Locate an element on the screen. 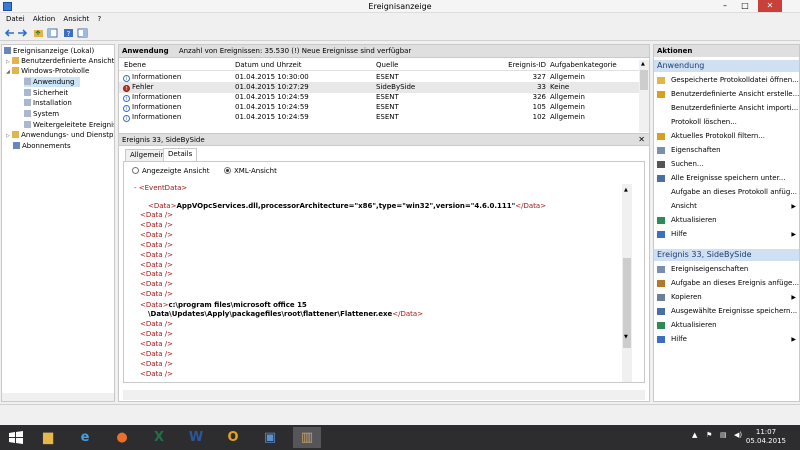  outlook-icon: O is located at coordinates (233, 437).